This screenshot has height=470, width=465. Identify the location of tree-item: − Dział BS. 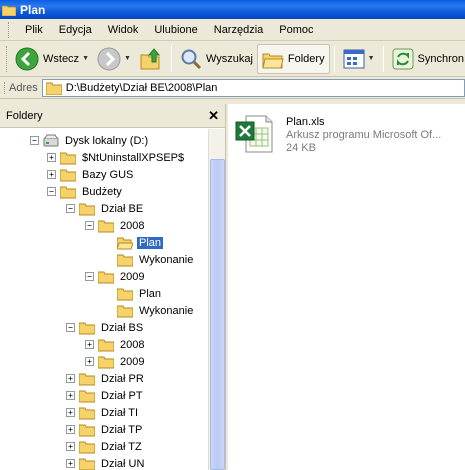
(105, 327).